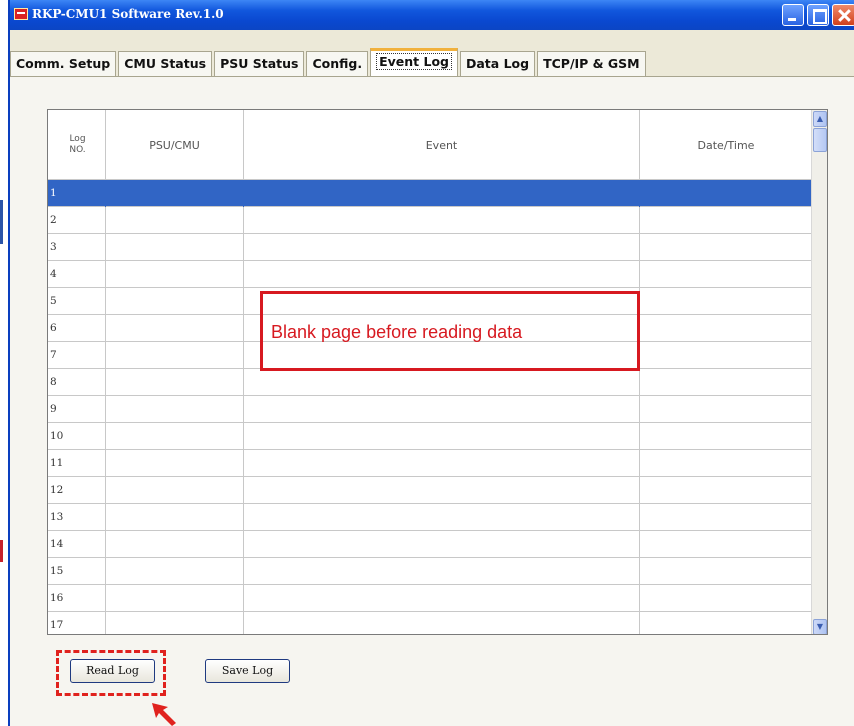 The height and width of the screenshot is (726, 854). What do you see at coordinates (77, 328) in the screenshot?
I see `cell-log-no: 6` at bounding box center [77, 328].